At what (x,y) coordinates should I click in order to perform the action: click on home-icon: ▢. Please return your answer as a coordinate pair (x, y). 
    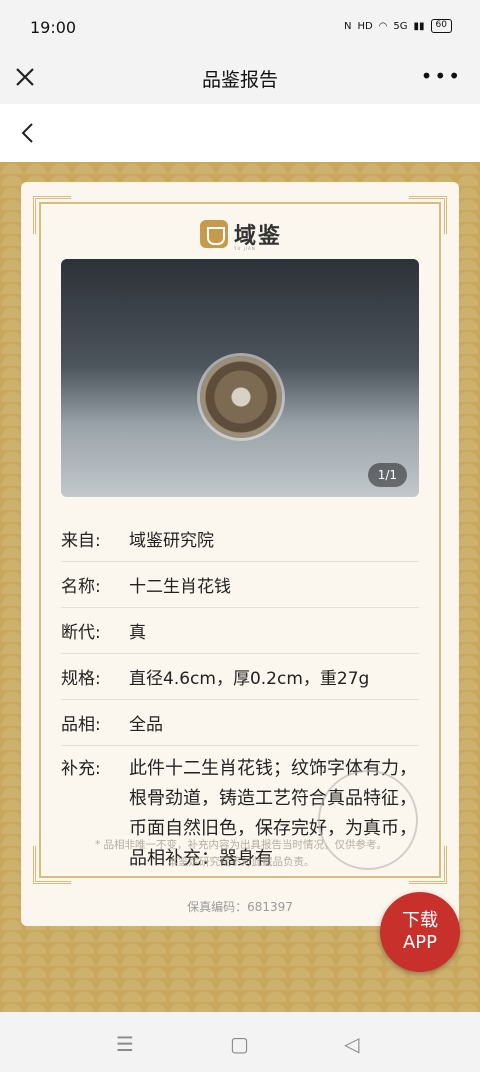
    Looking at the image, I should click on (239, 1044).